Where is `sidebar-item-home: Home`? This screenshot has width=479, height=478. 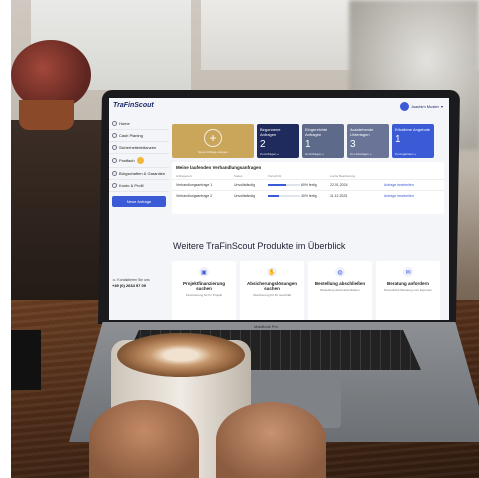 sidebar-item-home: Home is located at coordinates (139, 124).